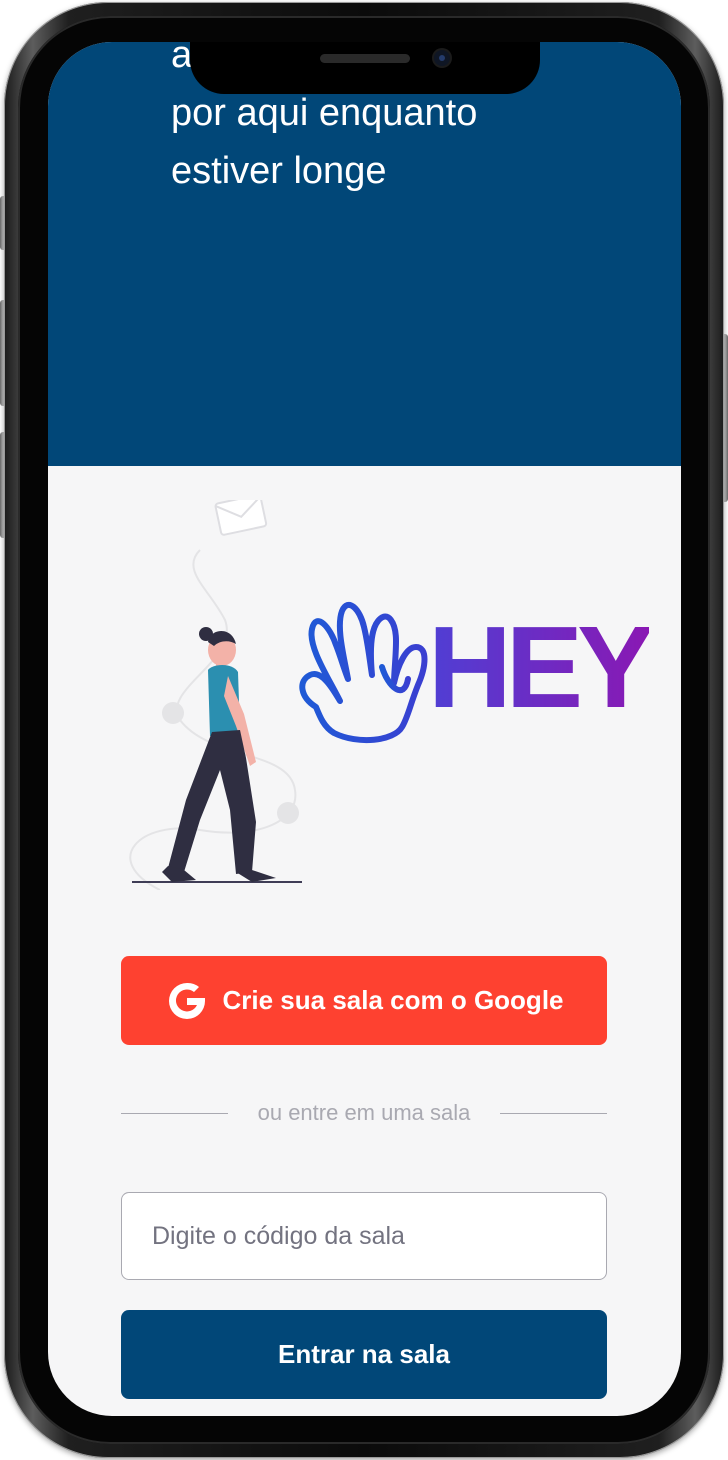 Image resolution: width=728 pixels, height=1460 pixels. Describe the element at coordinates (241, 518) in the screenshot. I see `envelope-icon` at that location.